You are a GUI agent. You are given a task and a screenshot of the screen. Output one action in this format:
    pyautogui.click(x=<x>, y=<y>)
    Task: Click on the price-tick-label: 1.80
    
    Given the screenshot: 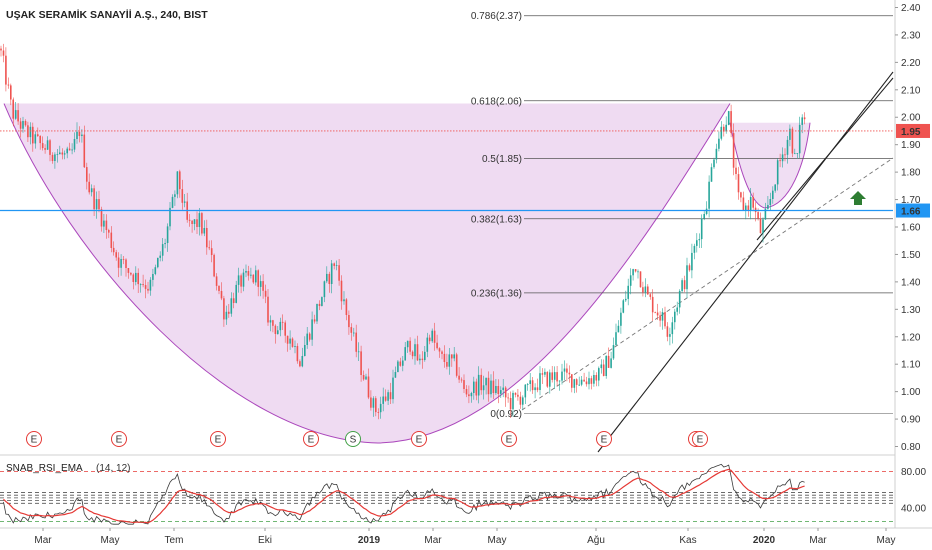 What is the action you would take?
    pyautogui.click(x=911, y=173)
    